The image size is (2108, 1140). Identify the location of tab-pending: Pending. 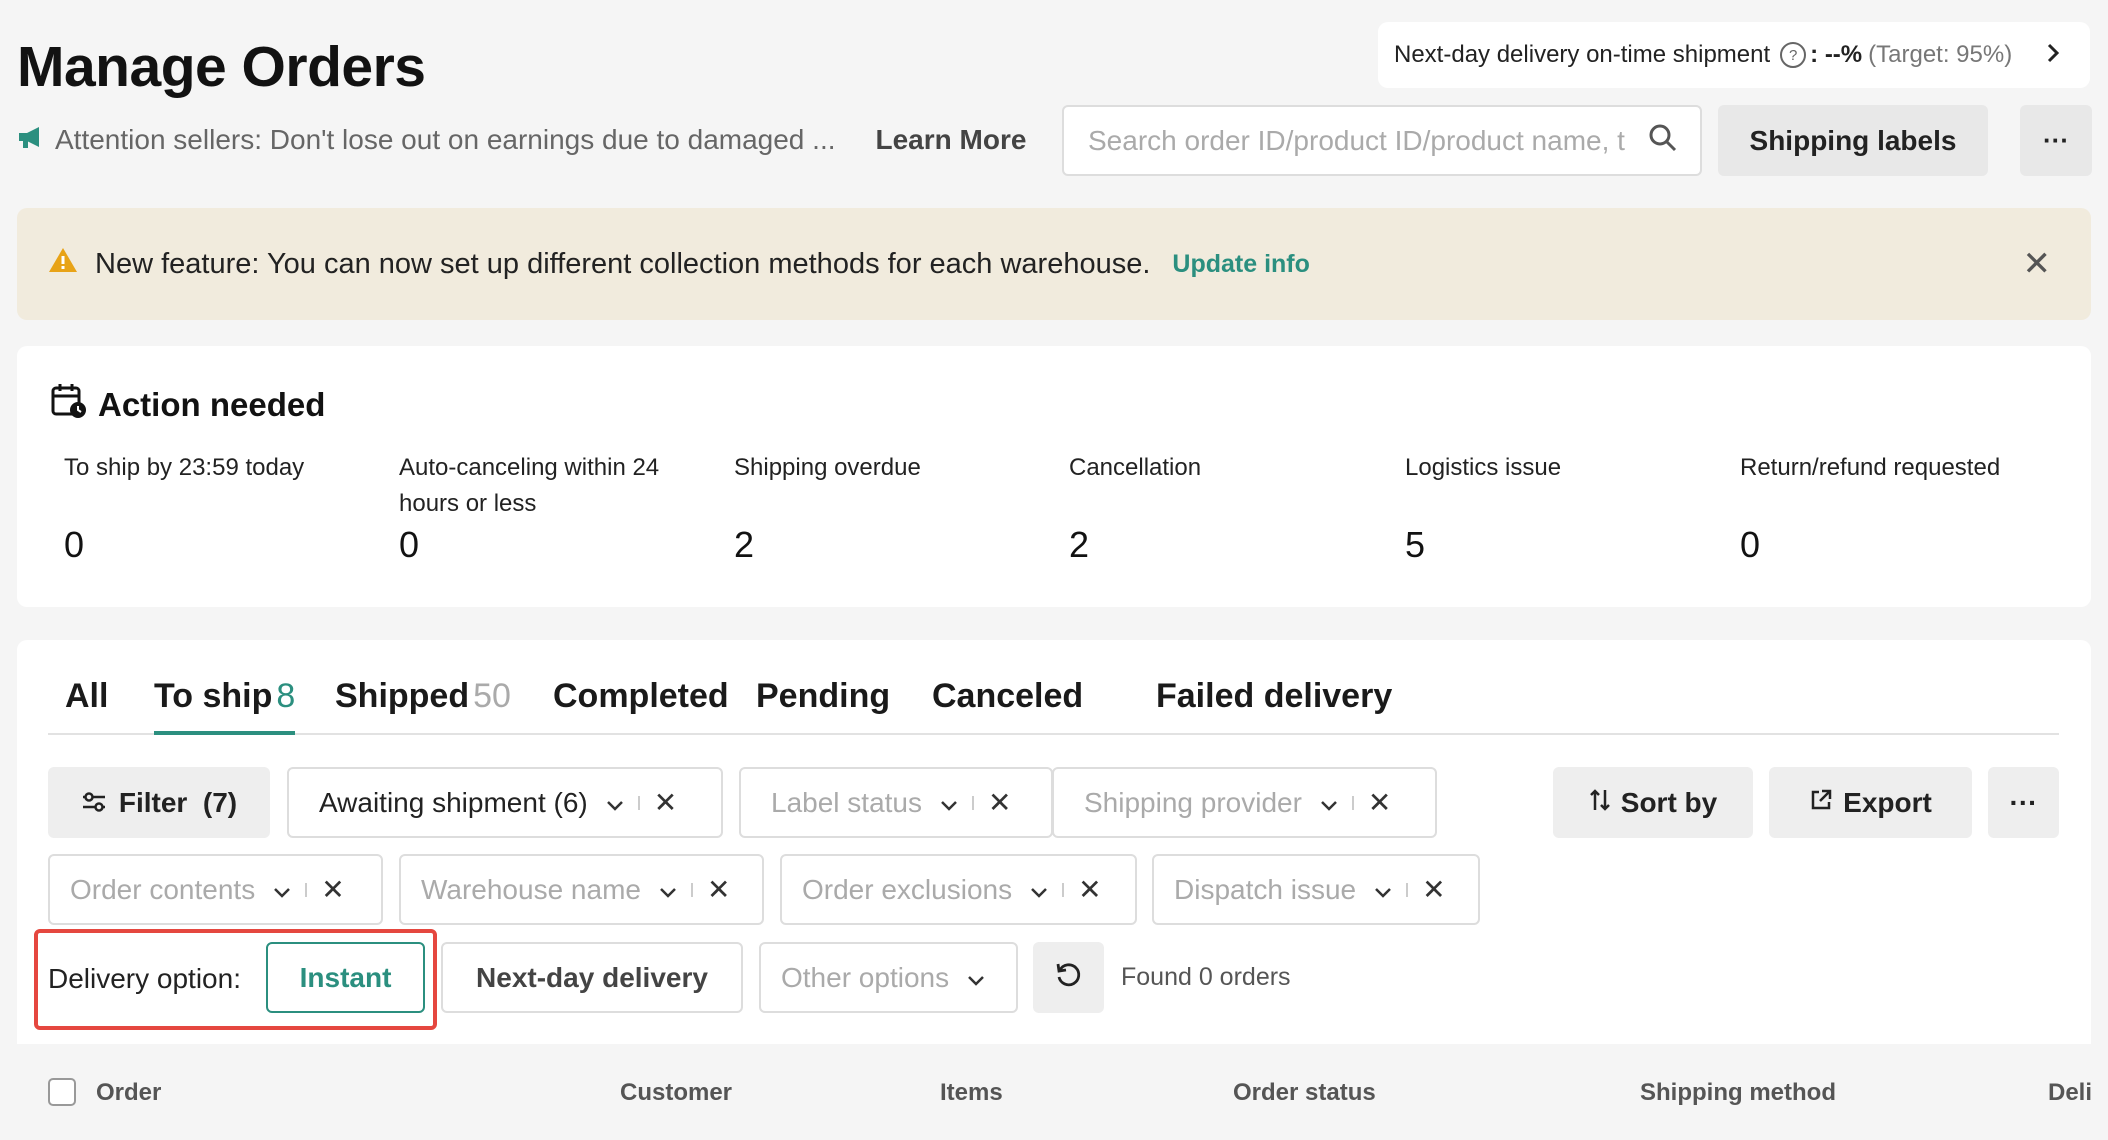
(823, 696).